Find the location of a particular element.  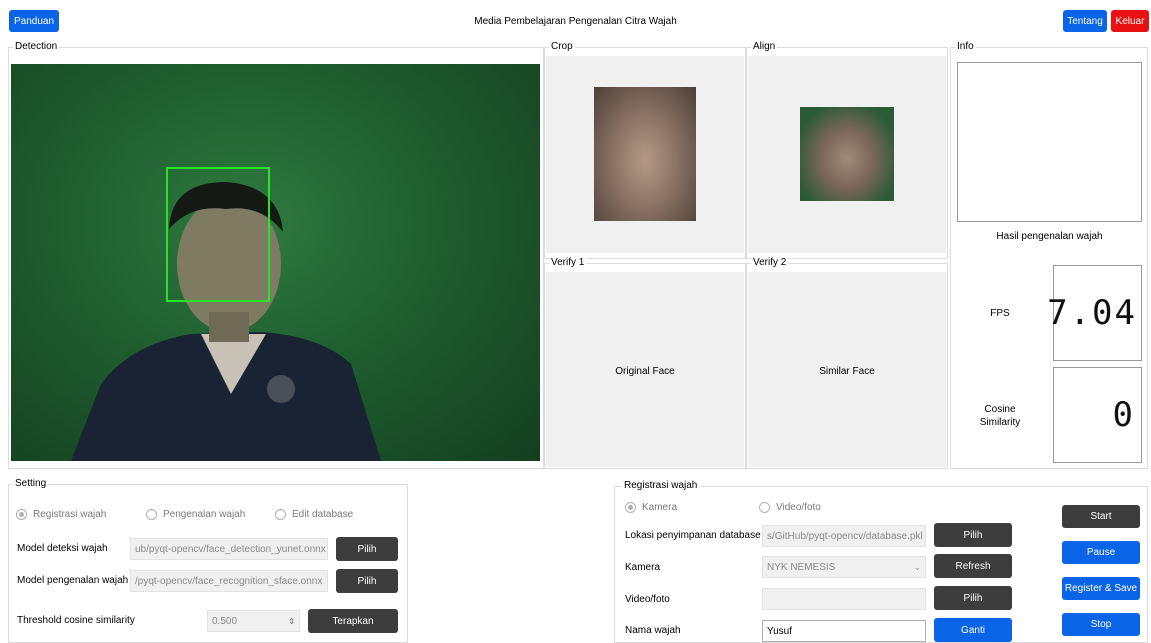

mode-radio-edit-database: Edit database is located at coordinates (314, 514).